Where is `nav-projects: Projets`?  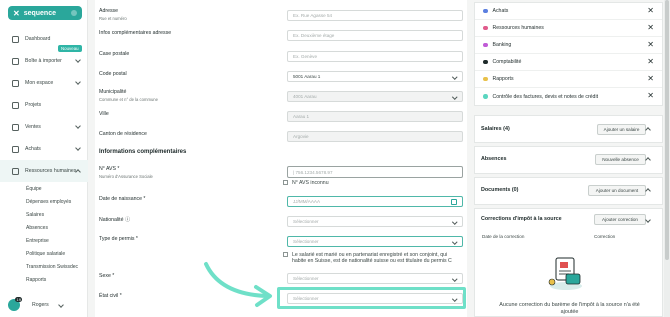
nav-projects: Projets is located at coordinates (44, 105).